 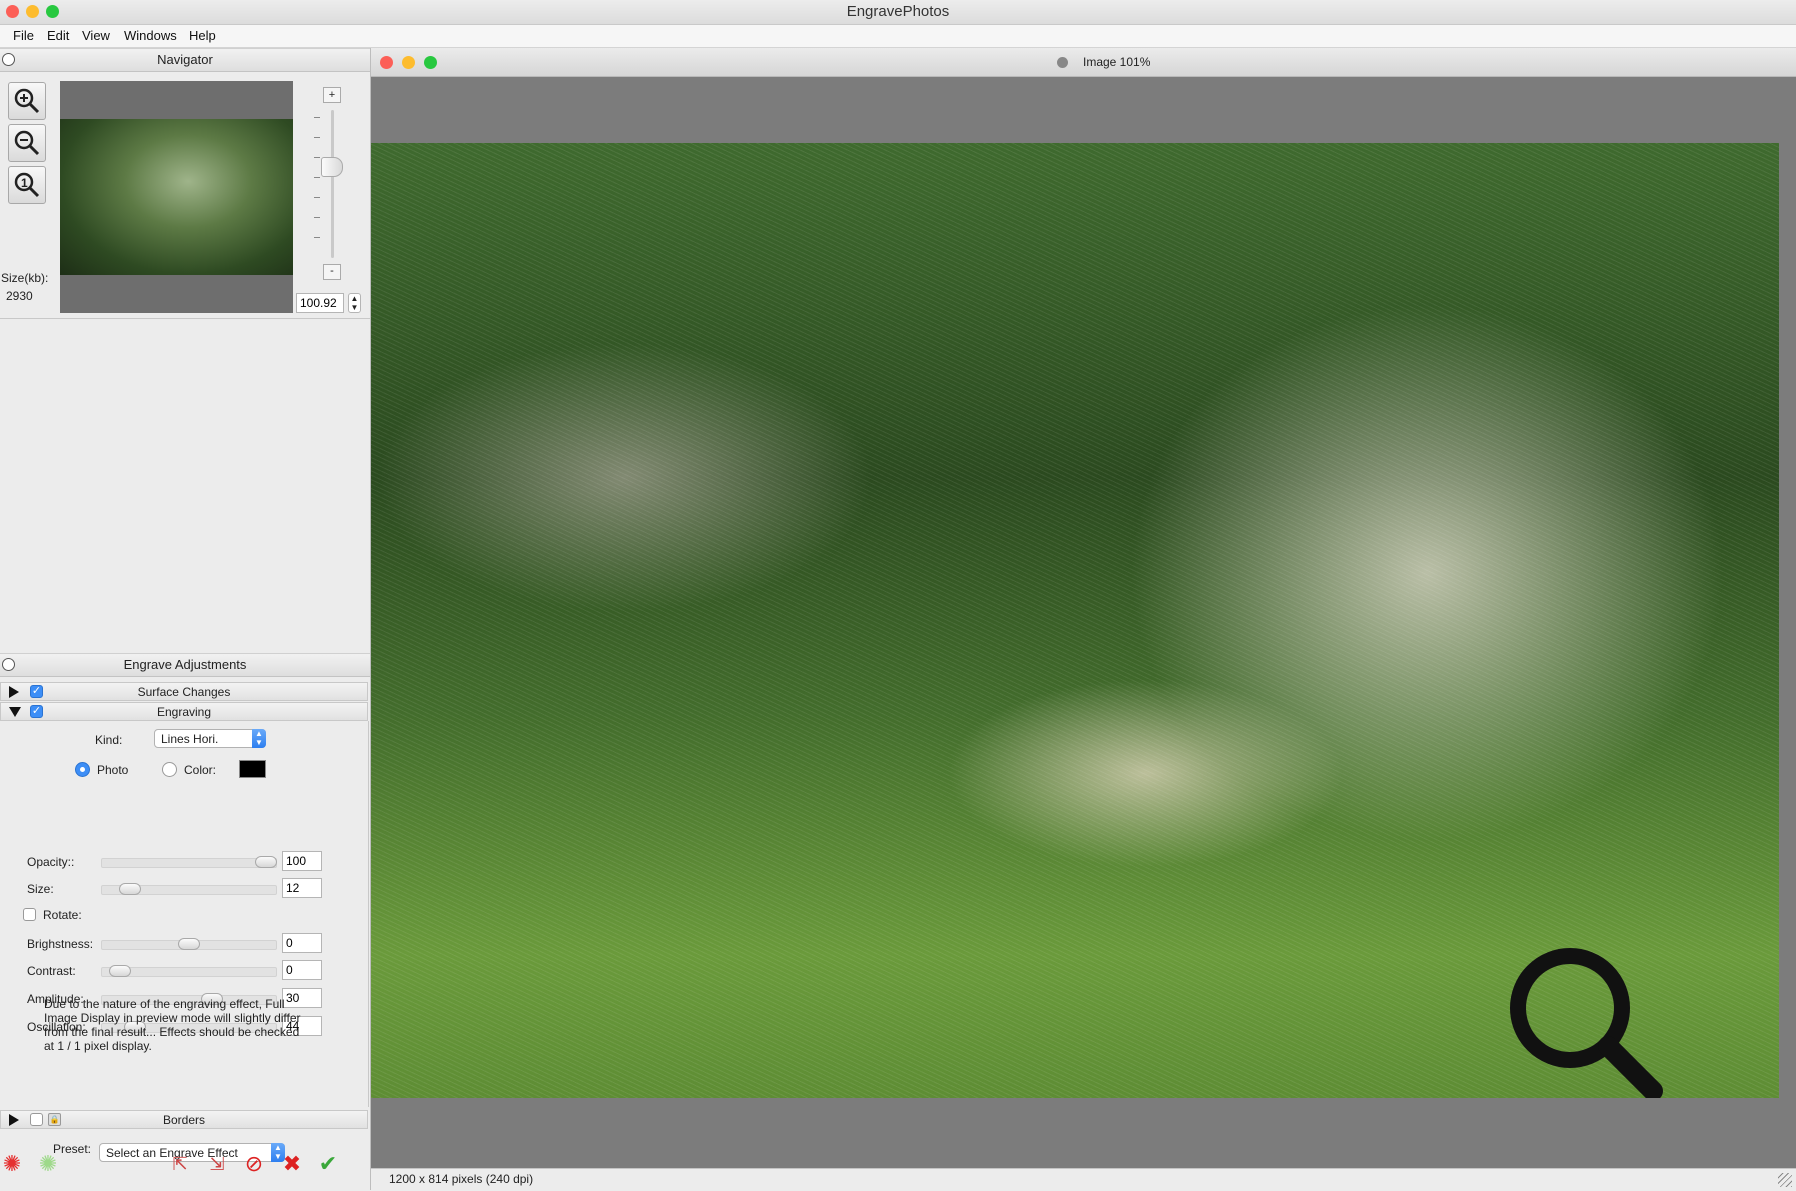 I want to click on adjustments-header: Engrave Adjustments, so click(x=185, y=665).